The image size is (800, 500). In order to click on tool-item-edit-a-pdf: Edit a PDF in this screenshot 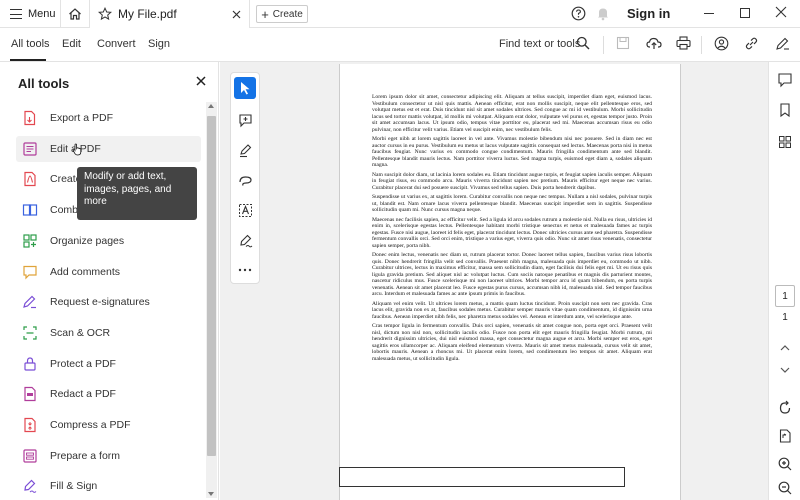, I will do `click(108, 148)`.